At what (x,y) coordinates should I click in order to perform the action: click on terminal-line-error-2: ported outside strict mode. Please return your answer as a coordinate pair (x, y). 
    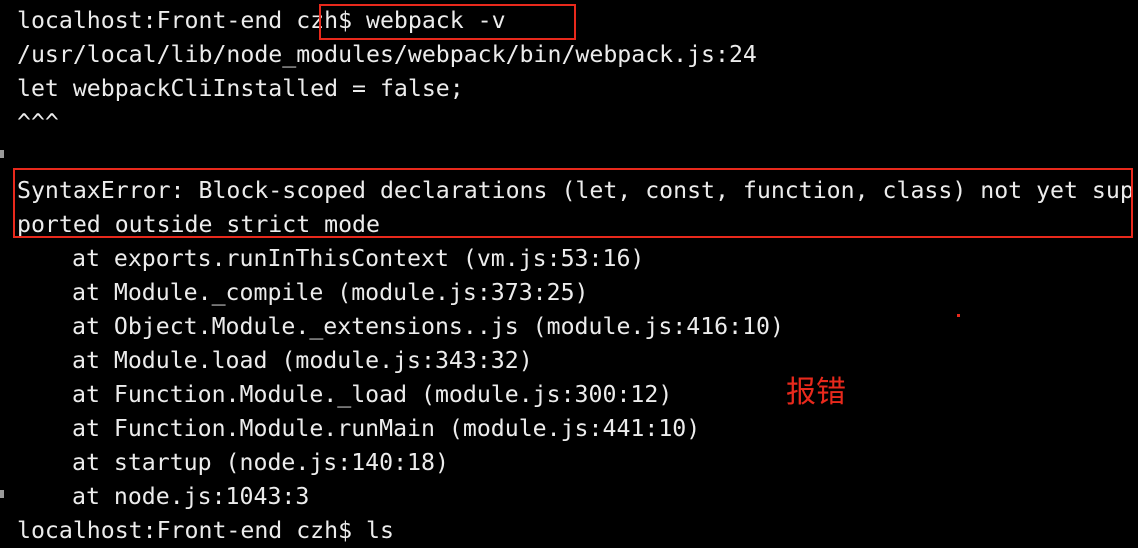
    Looking at the image, I should click on (198, 224).